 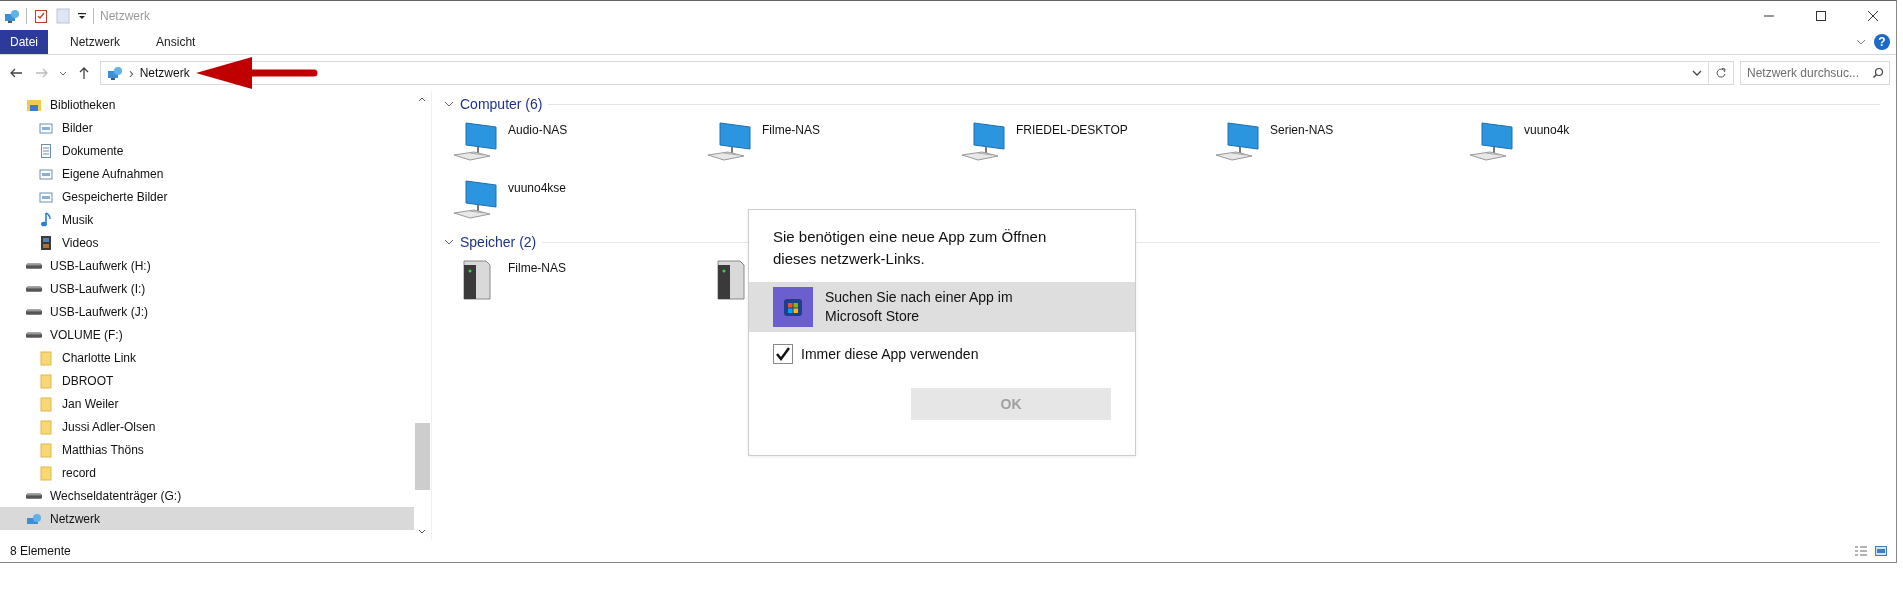 What do you see at coordinates (207, 127) in the screenshot?
I see `tree-item: Bilder` at bounding box center [207, 127].